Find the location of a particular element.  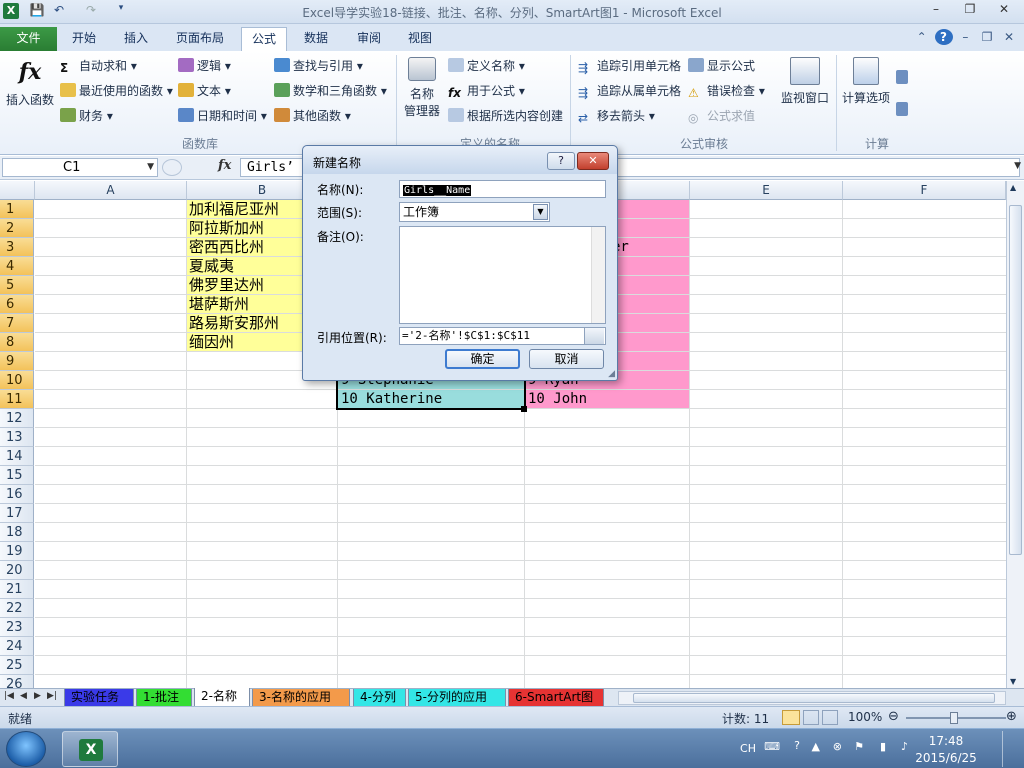

last-sheet-icon: ▶| is located at coordinates (52, 696).